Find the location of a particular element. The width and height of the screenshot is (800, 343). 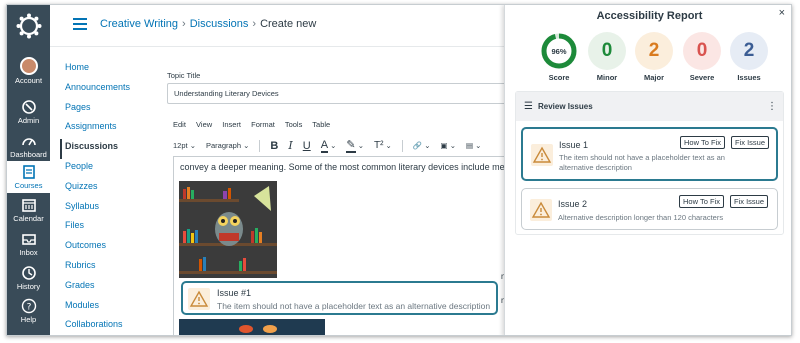

course-nav-quizzes: Quizzes is located at coordinates (112, 189).